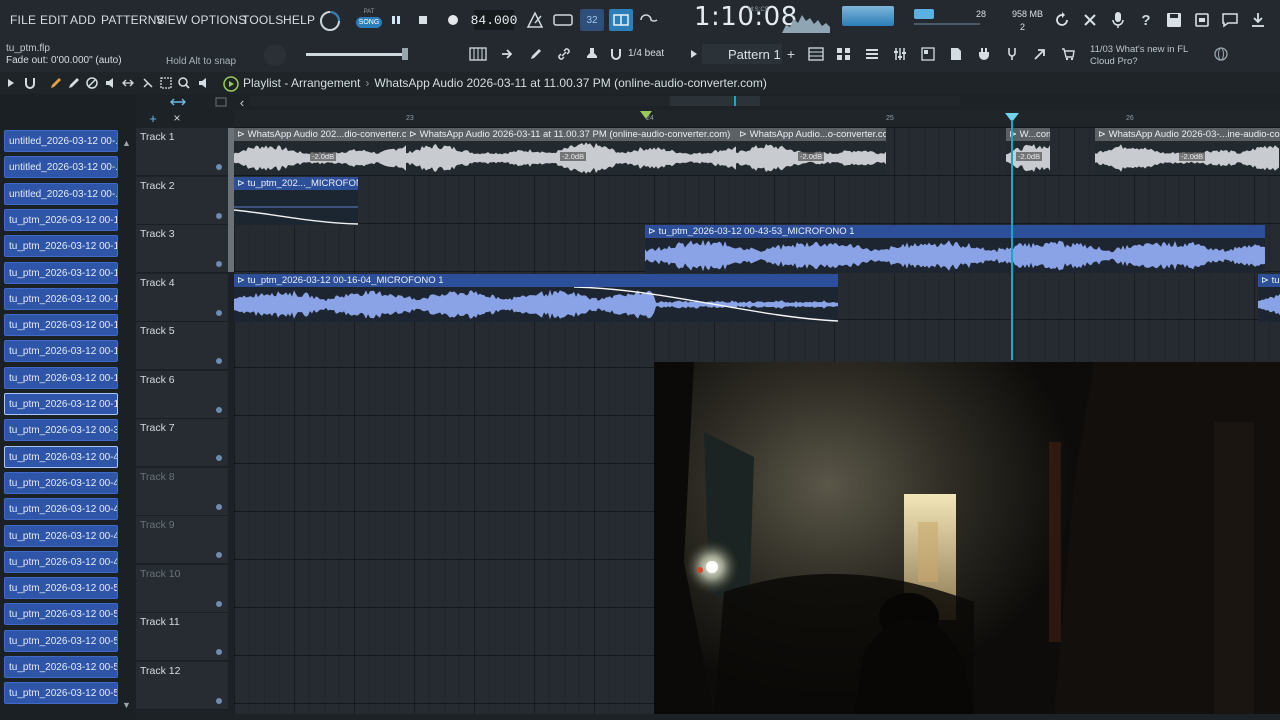 The width and height of the screenshot is (1280, 720). What do you see at coordinates (204, 83) in the screenshot?
I see `playback-tool-icon` at bounding box center [204, 83].